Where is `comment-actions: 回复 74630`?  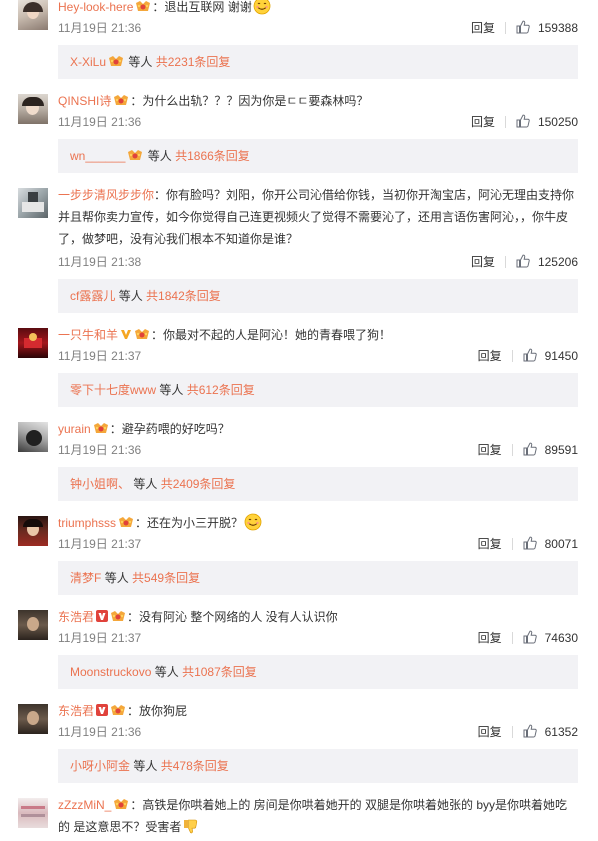 comment-actions: 回复 74630 is located at coordinates (528, 638).